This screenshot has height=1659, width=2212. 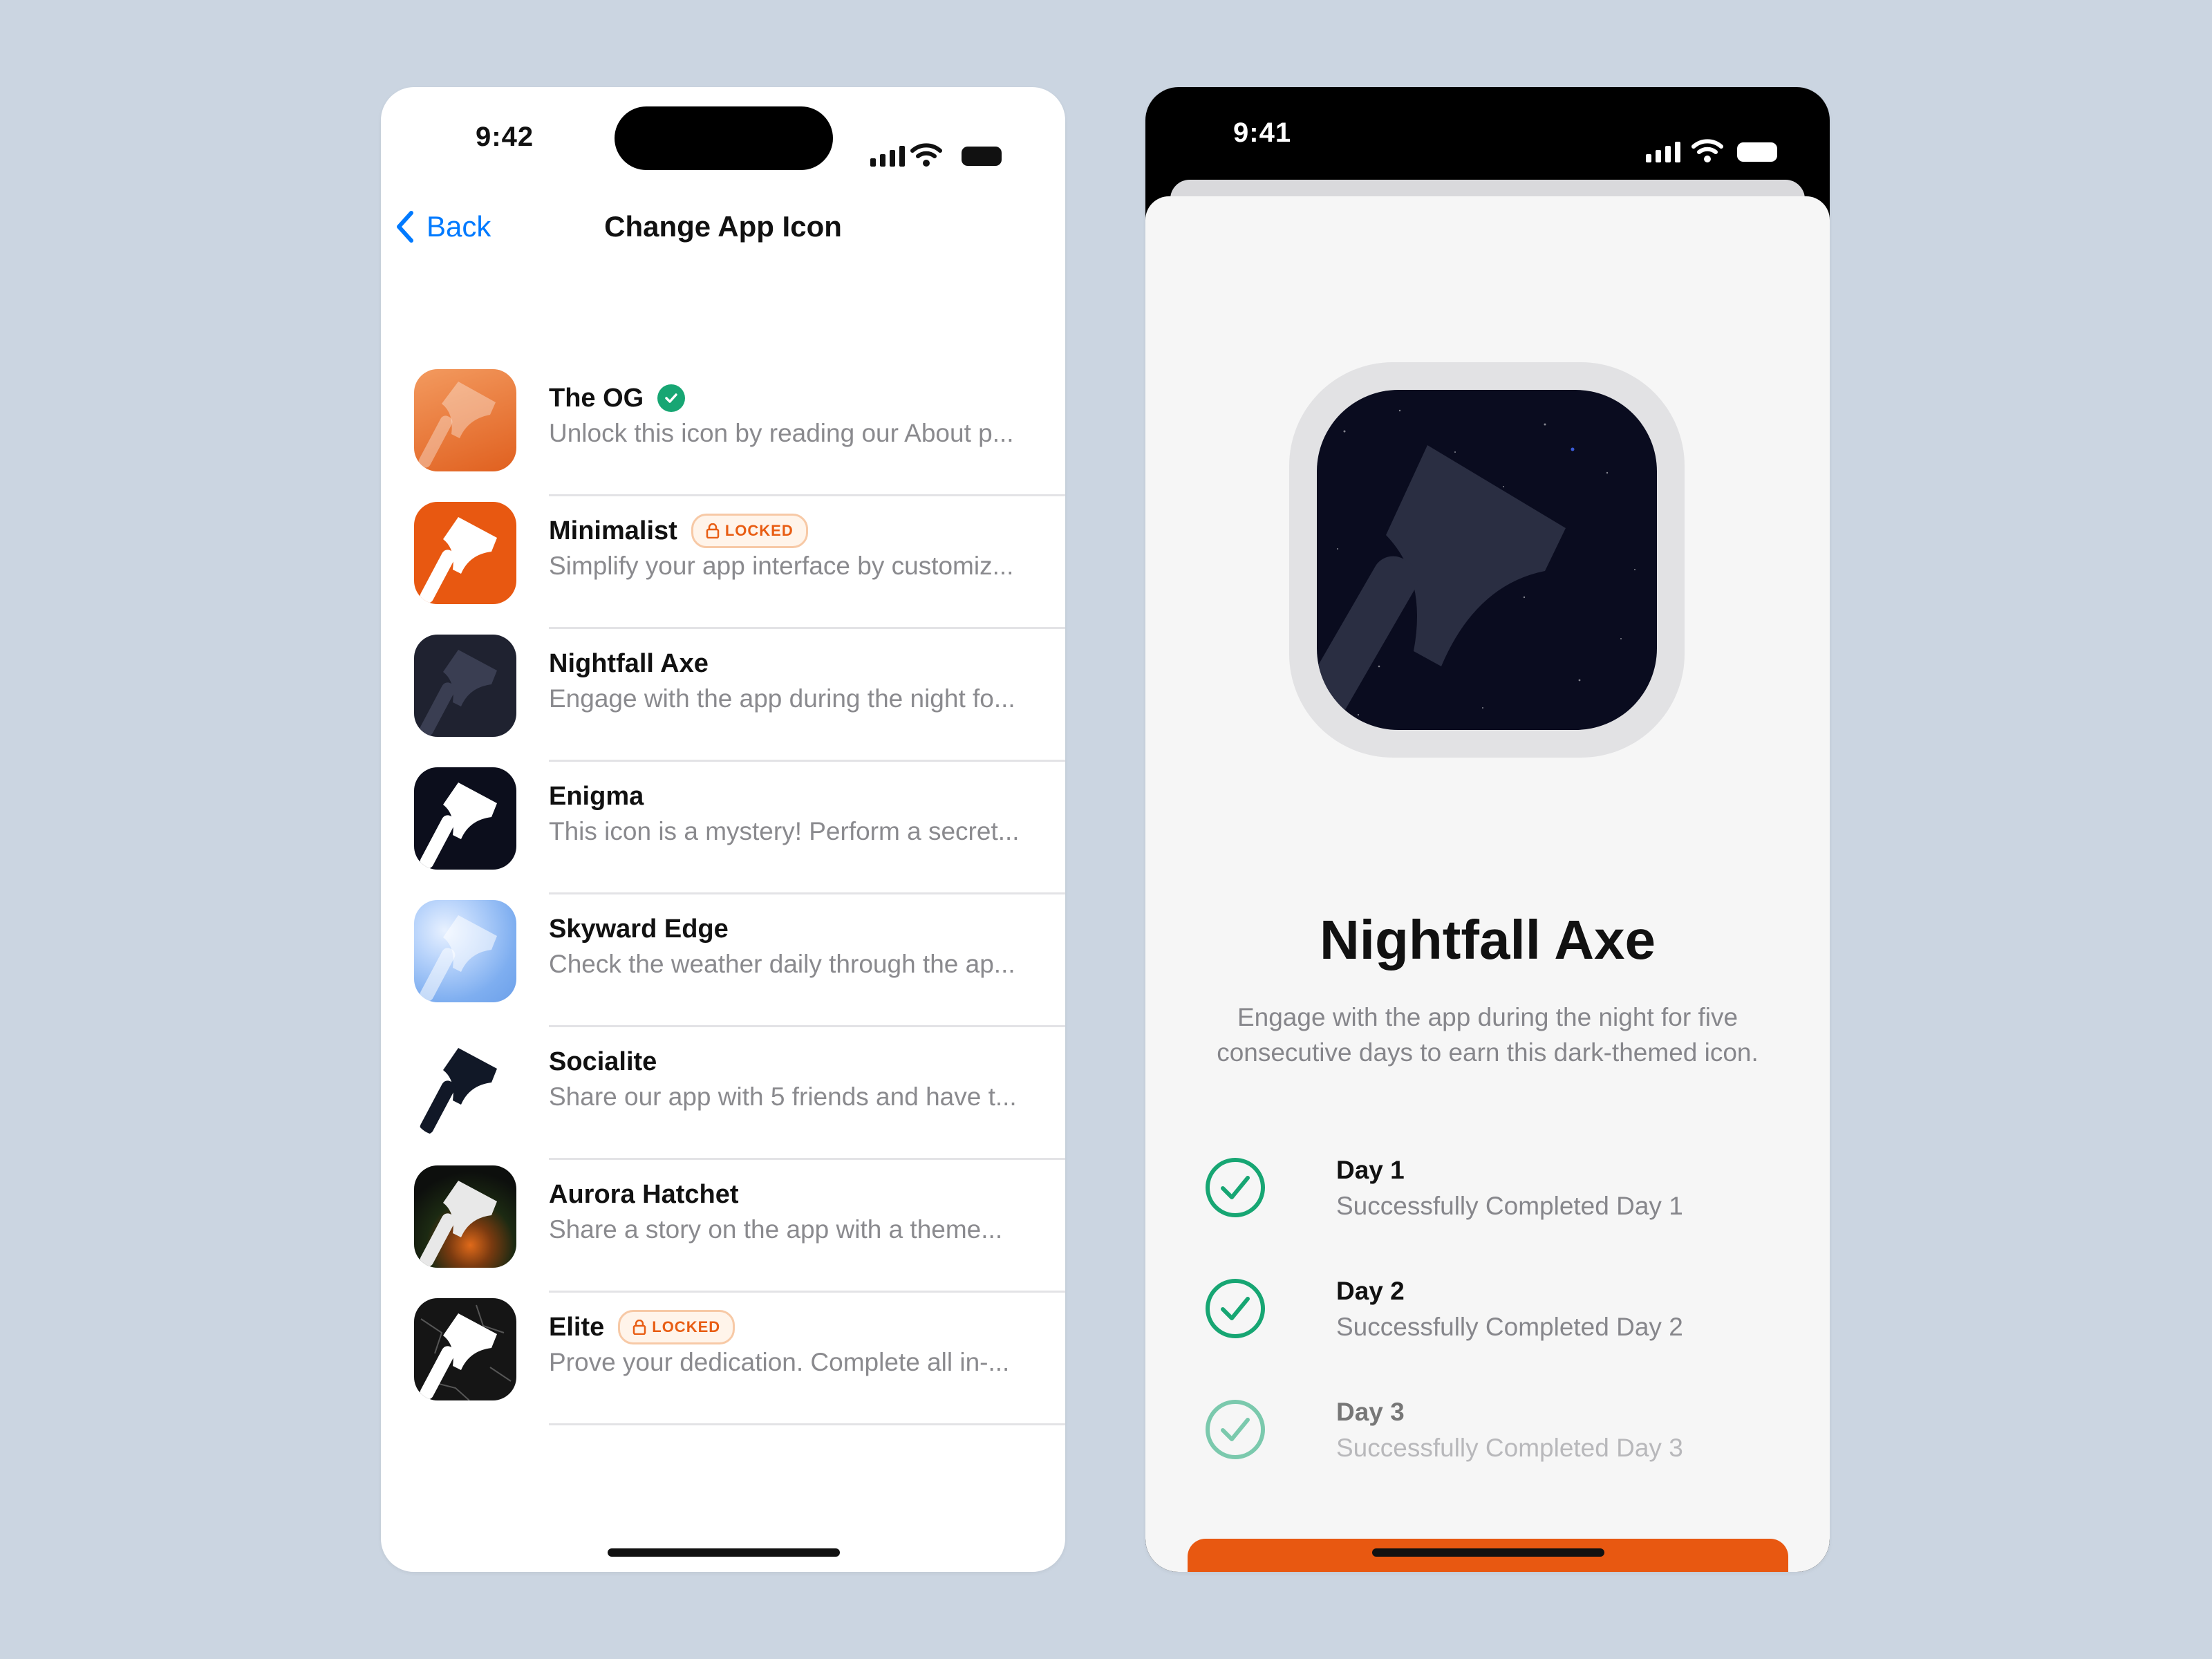 I want to click on dynamic-island, so click(x=724, y=138).